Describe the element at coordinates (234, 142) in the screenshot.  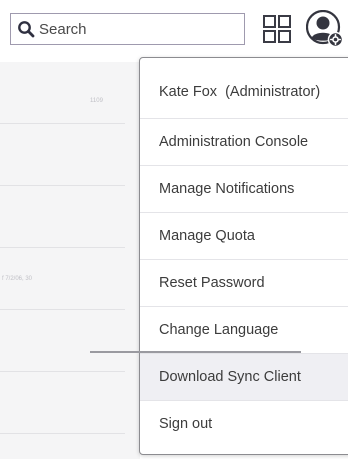
I see `menu-item-label: Administration Console` at that location.